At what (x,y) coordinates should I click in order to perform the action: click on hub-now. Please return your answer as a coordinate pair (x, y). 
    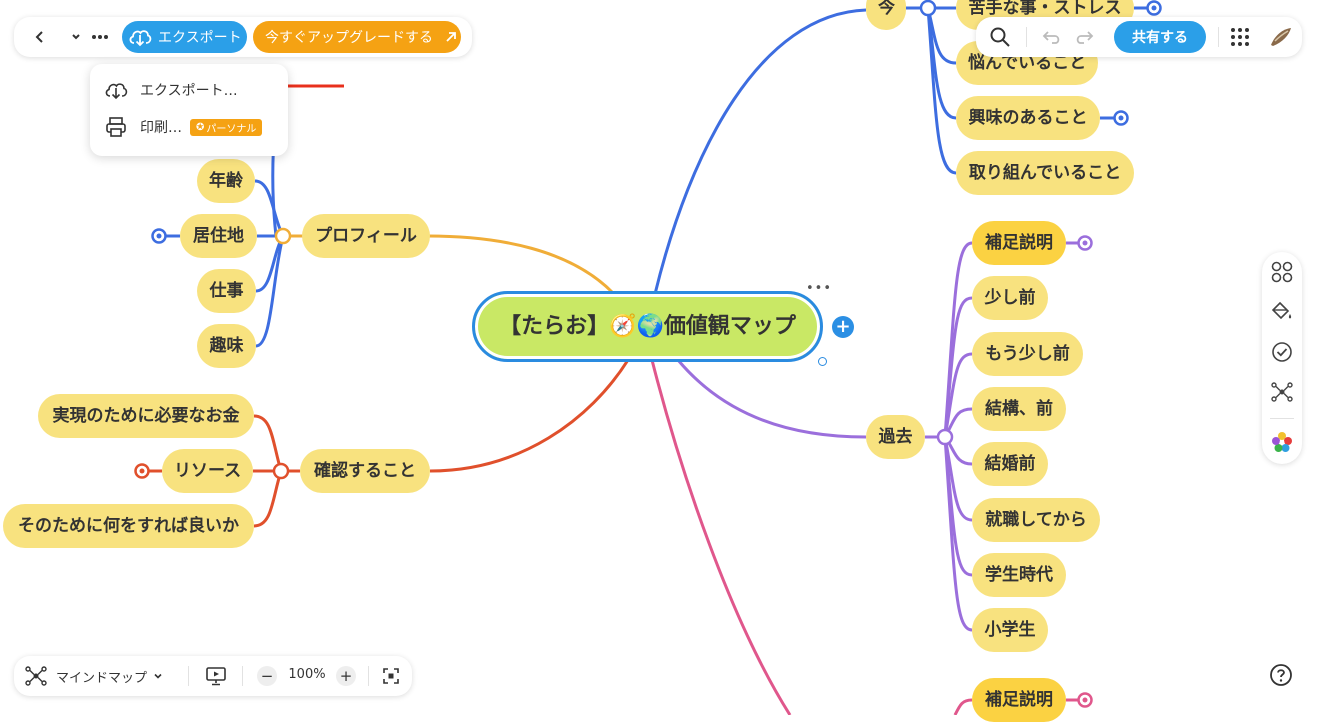
    Looking at the image, I should click on (928, 8).